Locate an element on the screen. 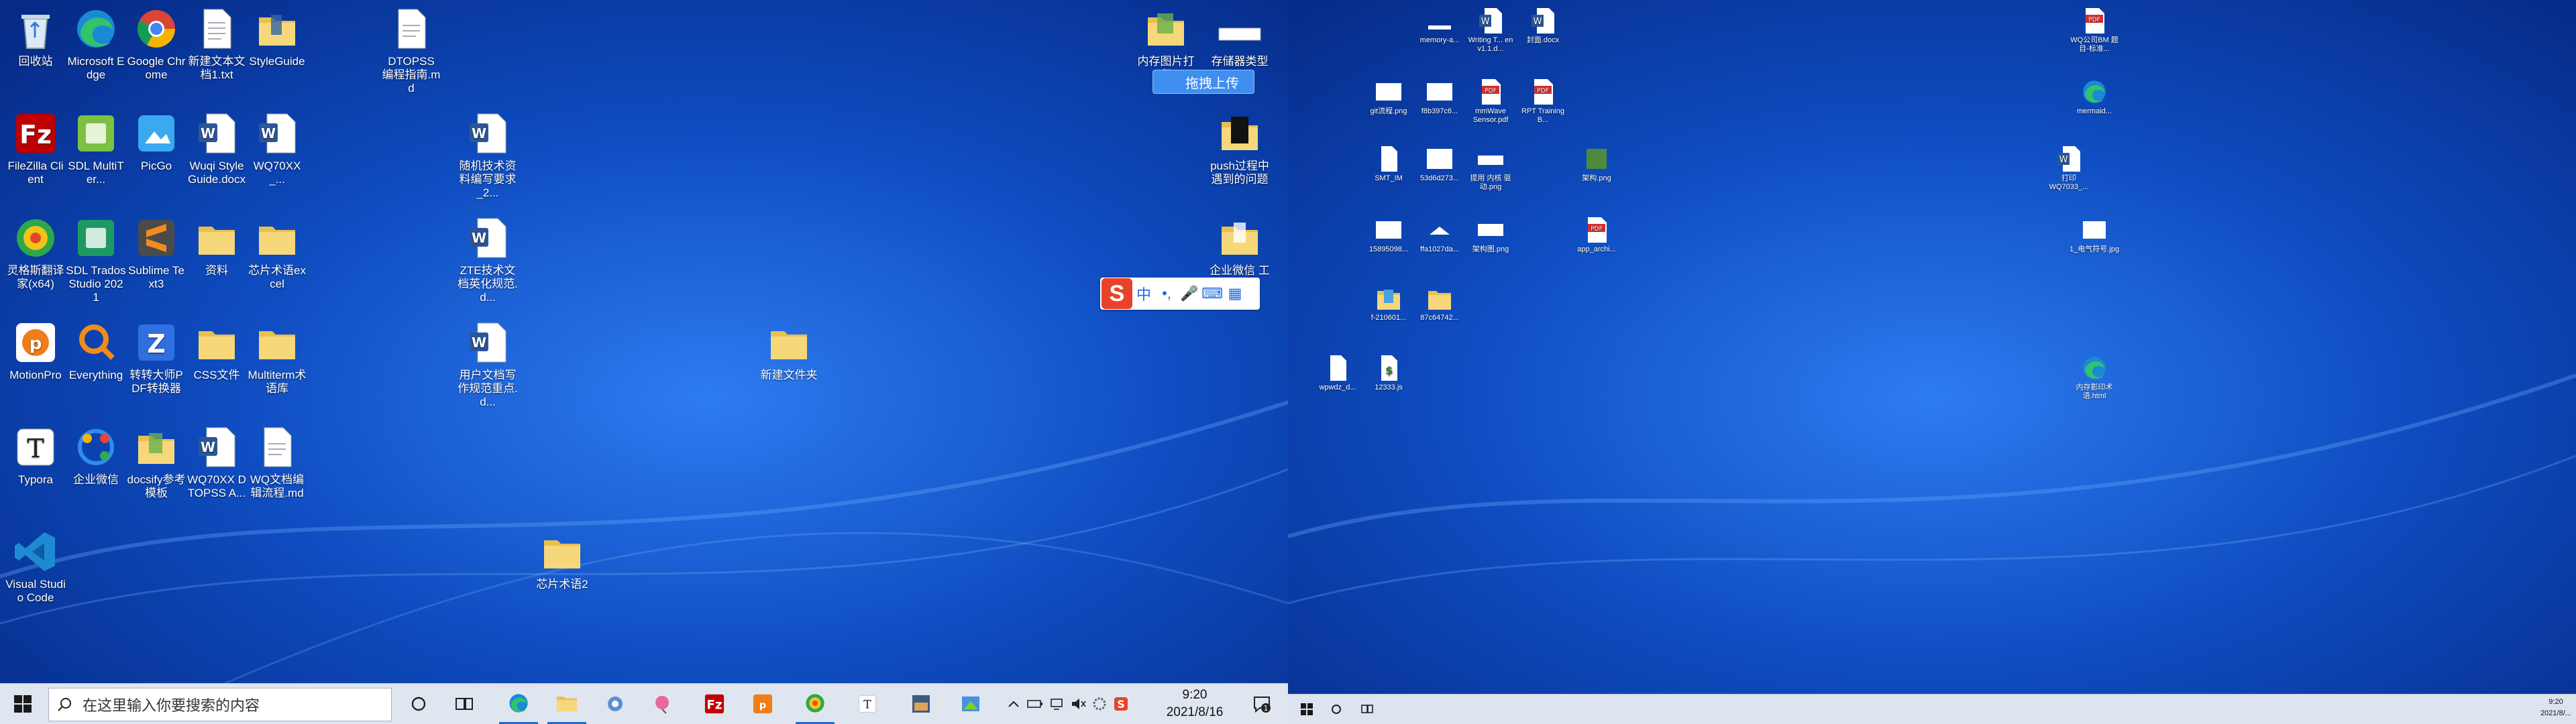  task-view-button is located at coordinates (464, 704).